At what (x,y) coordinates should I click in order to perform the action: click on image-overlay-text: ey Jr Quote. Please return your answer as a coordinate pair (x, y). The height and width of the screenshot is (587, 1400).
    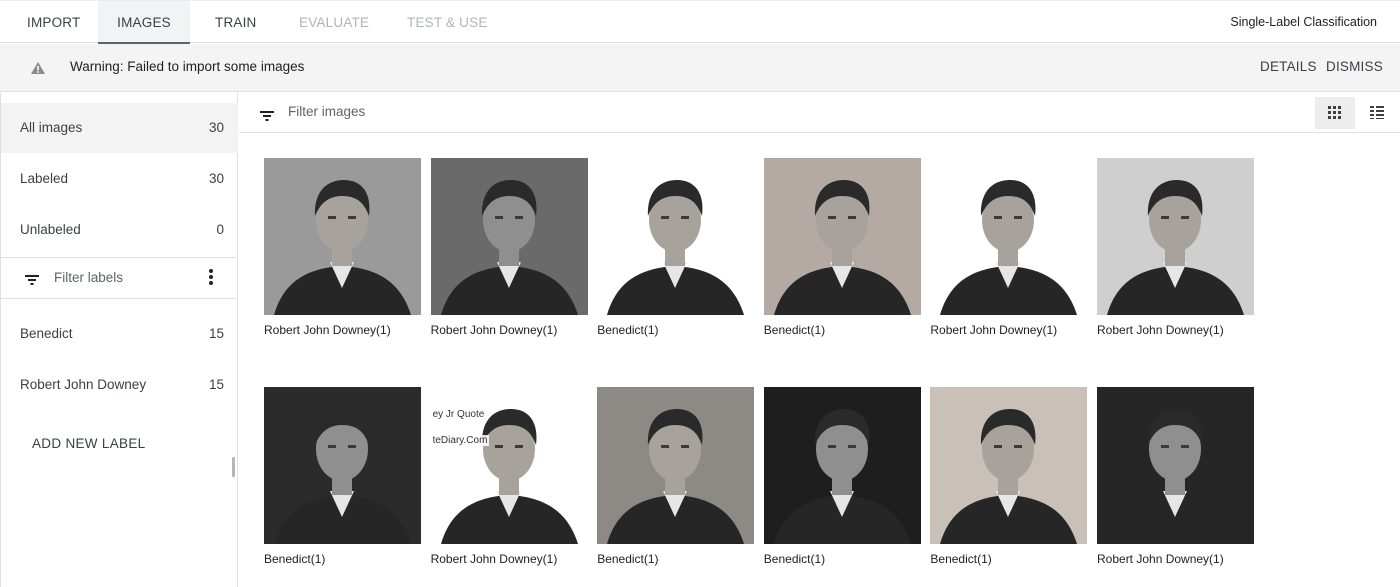
    Looking at the image, I should click on (458, 414).